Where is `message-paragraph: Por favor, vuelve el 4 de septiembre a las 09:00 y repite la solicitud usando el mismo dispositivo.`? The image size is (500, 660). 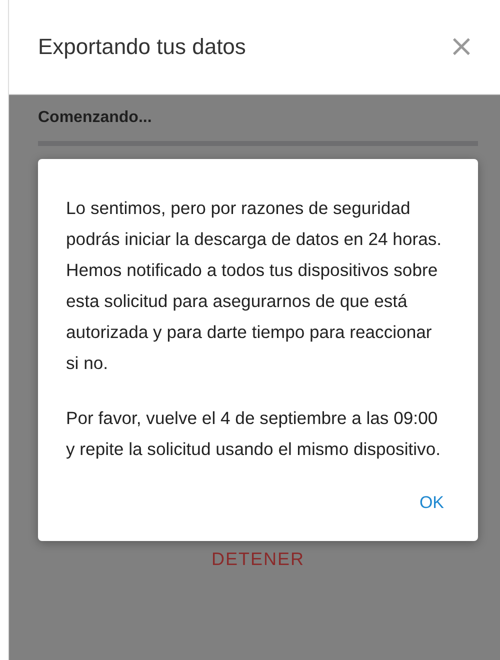
message-paragraph: Por favor, vuelve el 4 de septiembre a las 09:00 y repite la solicitud usando el mismo dispositivo. is located at coordinates (254, 434).